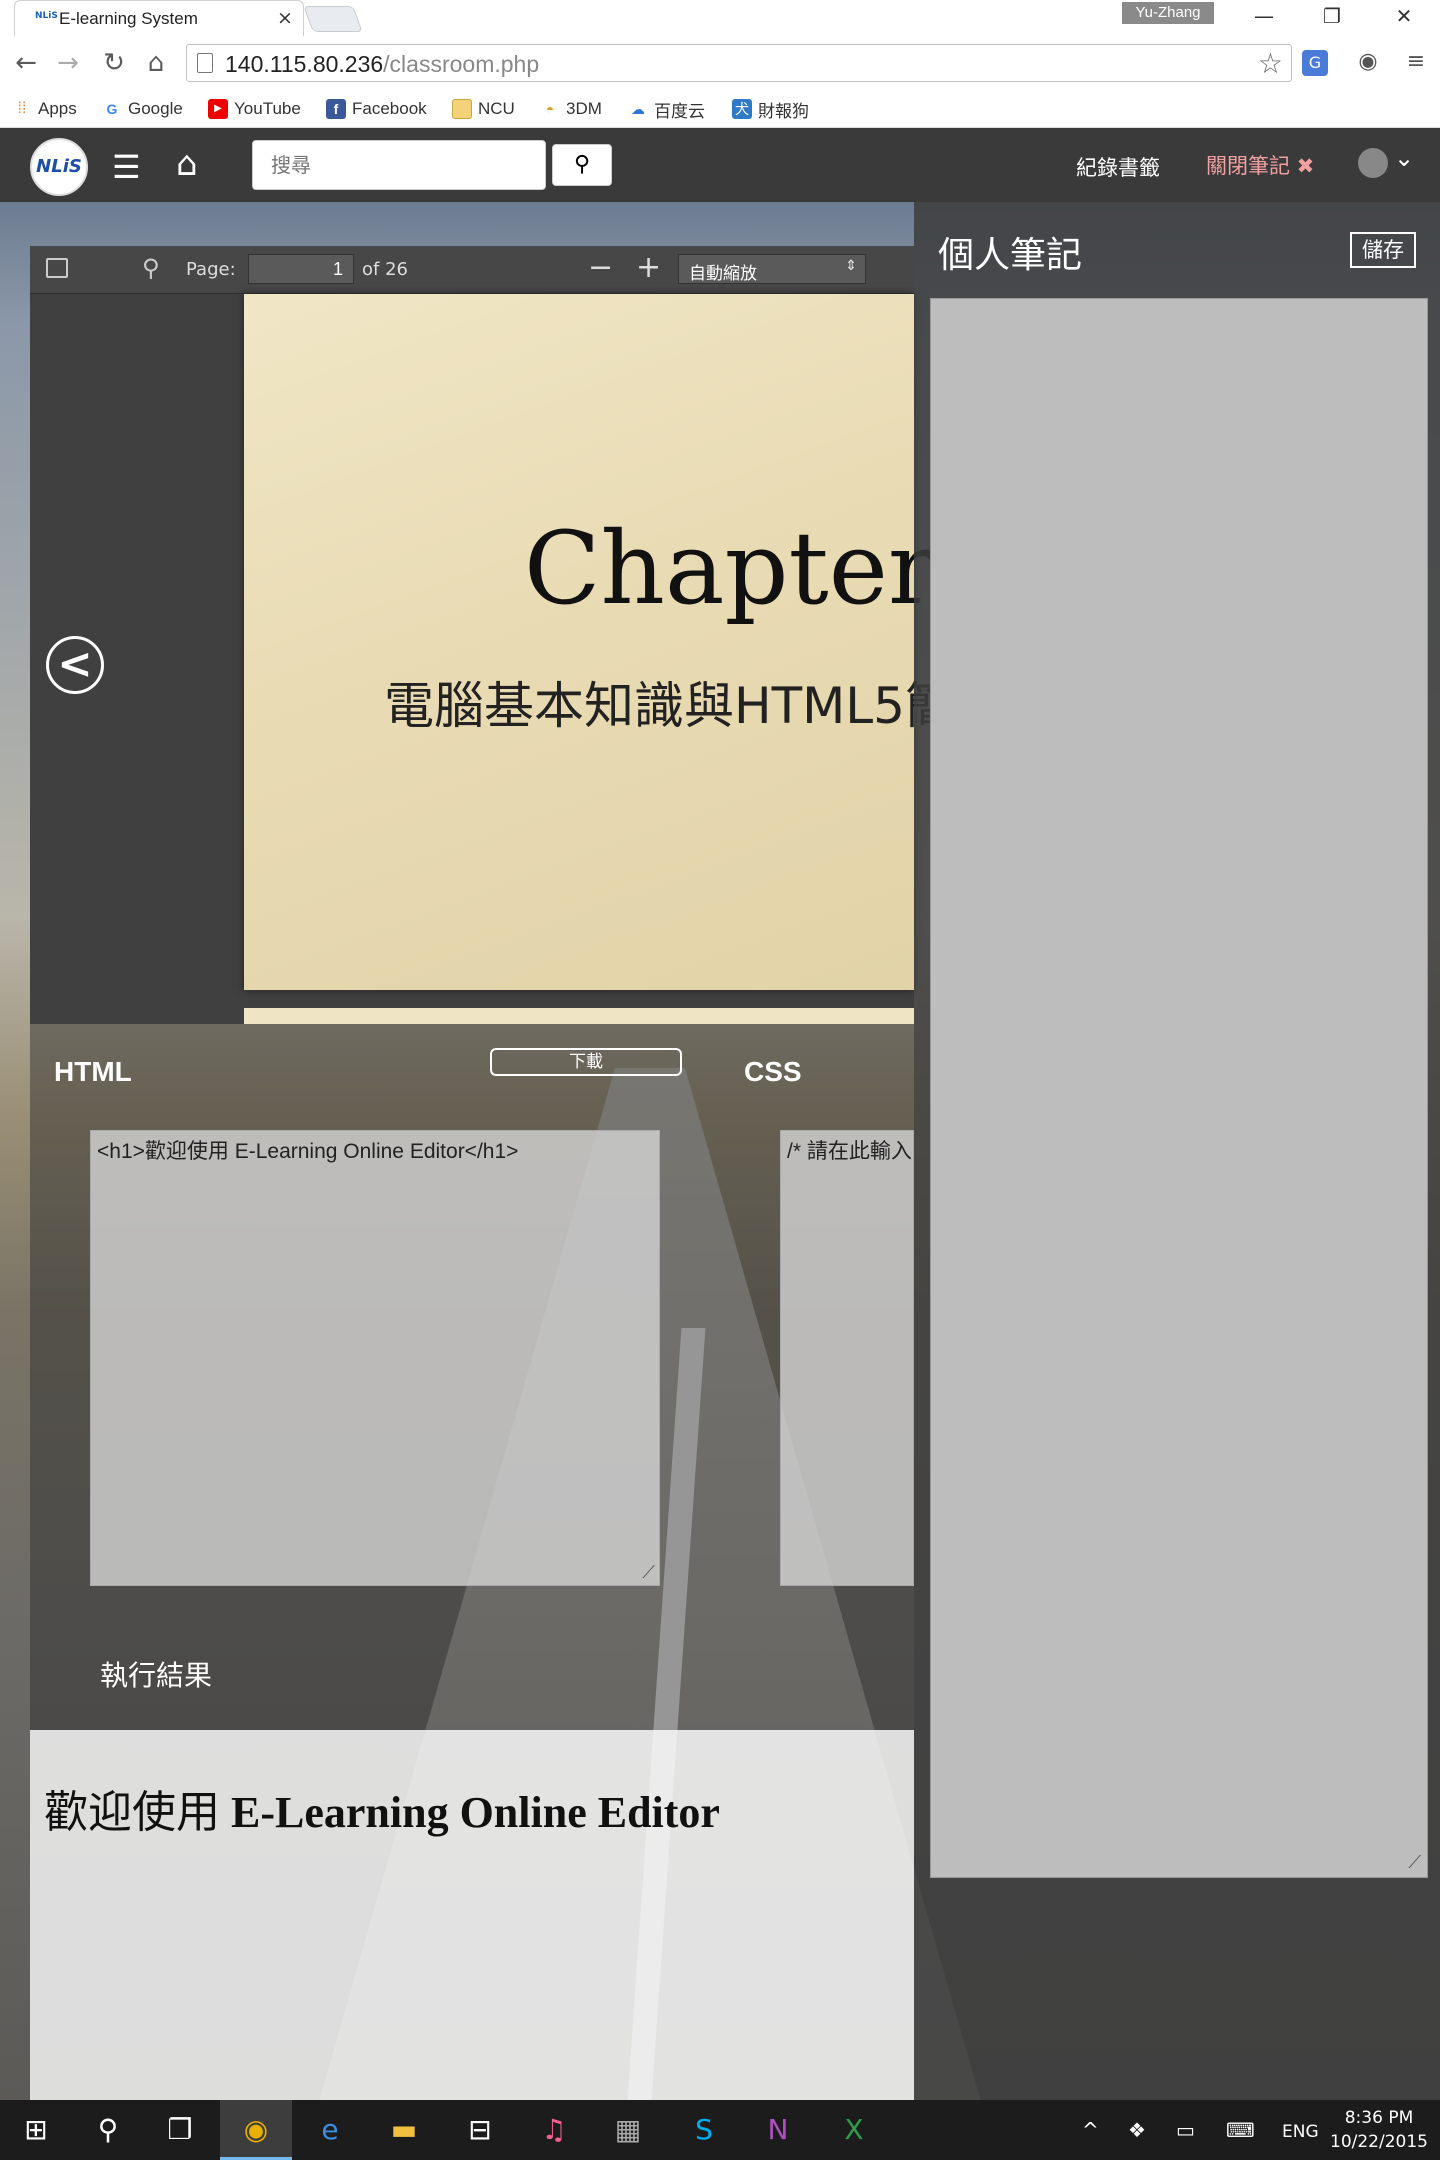  I want to click on dog-icon: 犬, so click(742, 109).